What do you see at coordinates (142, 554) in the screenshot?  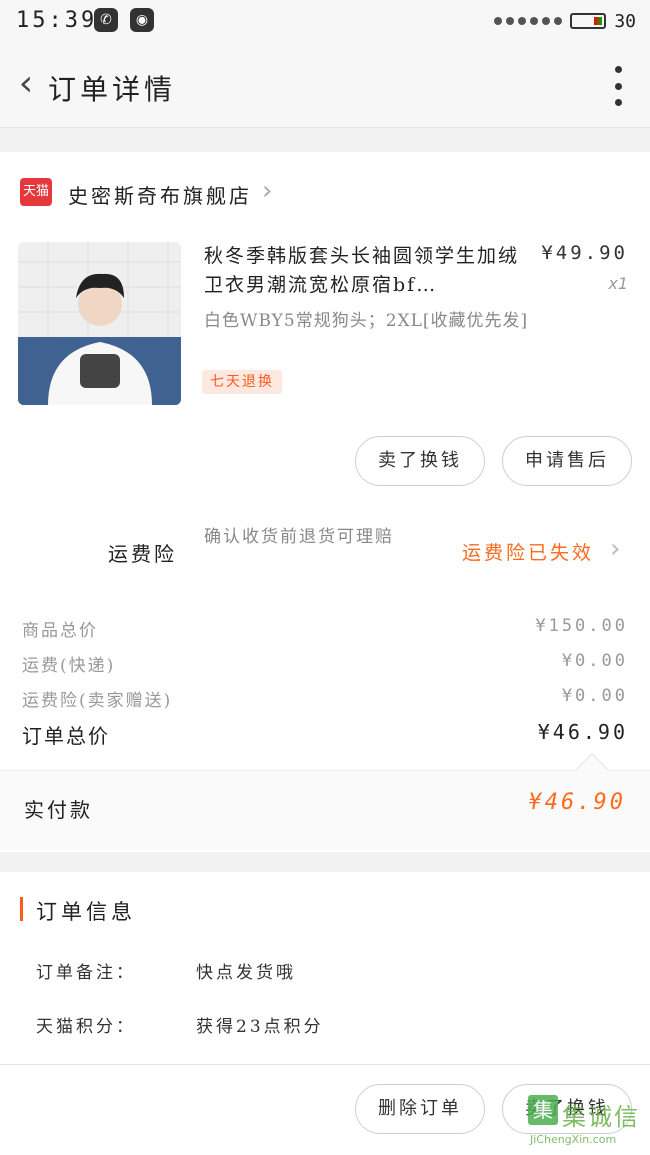 I see `shipping-insurance-label: 运费险` at bounding box center [142, 554].